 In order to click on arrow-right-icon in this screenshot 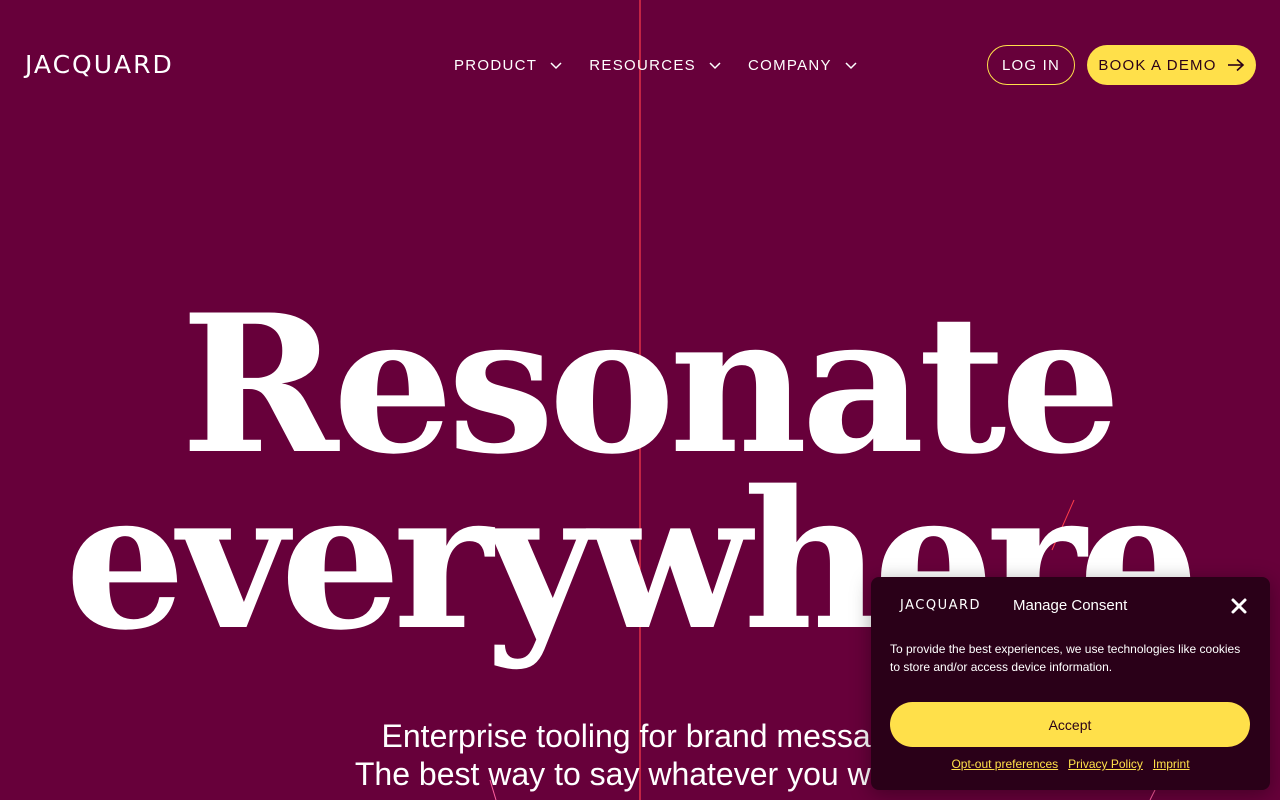, I will do `click(1235, 65)`.